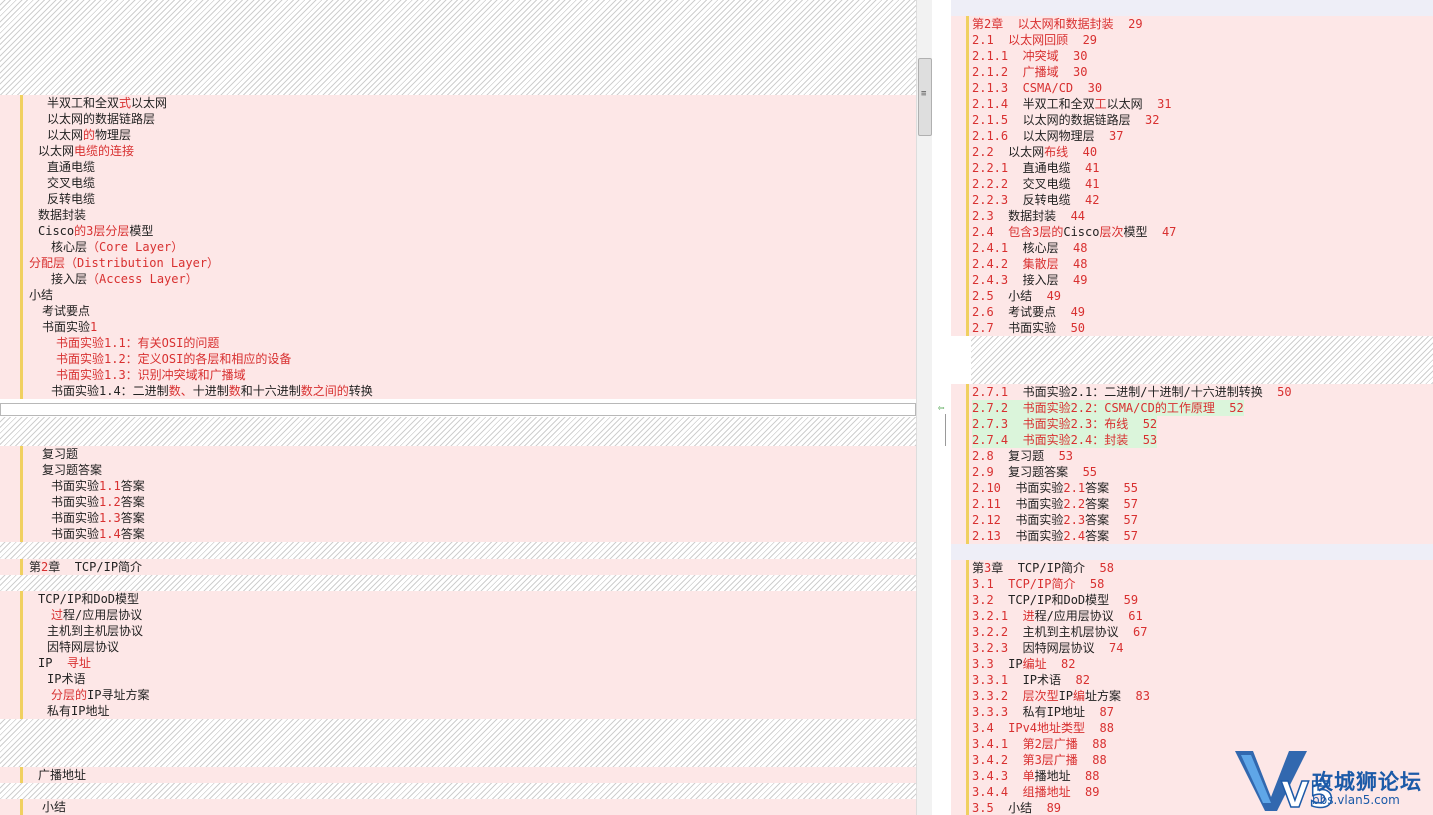 The width and height of the screenshot is (1433, 815). What do you see at coordinates (458, 343) in the screenshot?
I see `left-diff-line: 书面实验1.1：有关OSI的问题` at bounding box center [458, 343].